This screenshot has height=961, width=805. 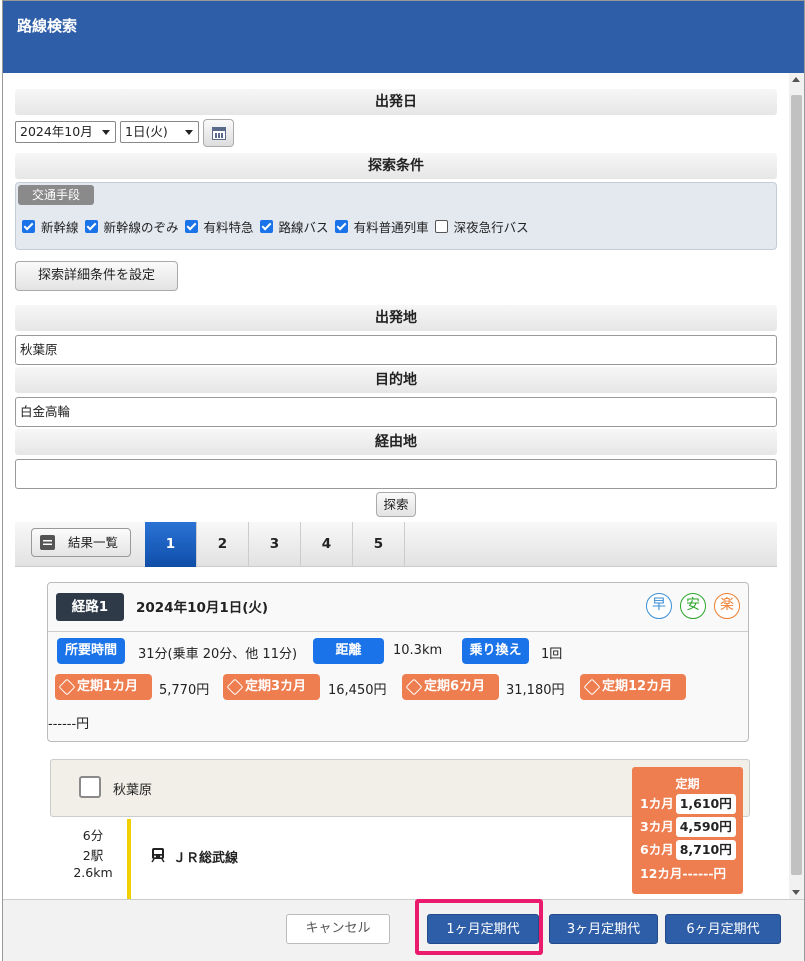 What do you see at coordinates (108, 686) in the screenshot?
I see `fare-label-text: 定期1カ月` at bounding box center [108, 686].